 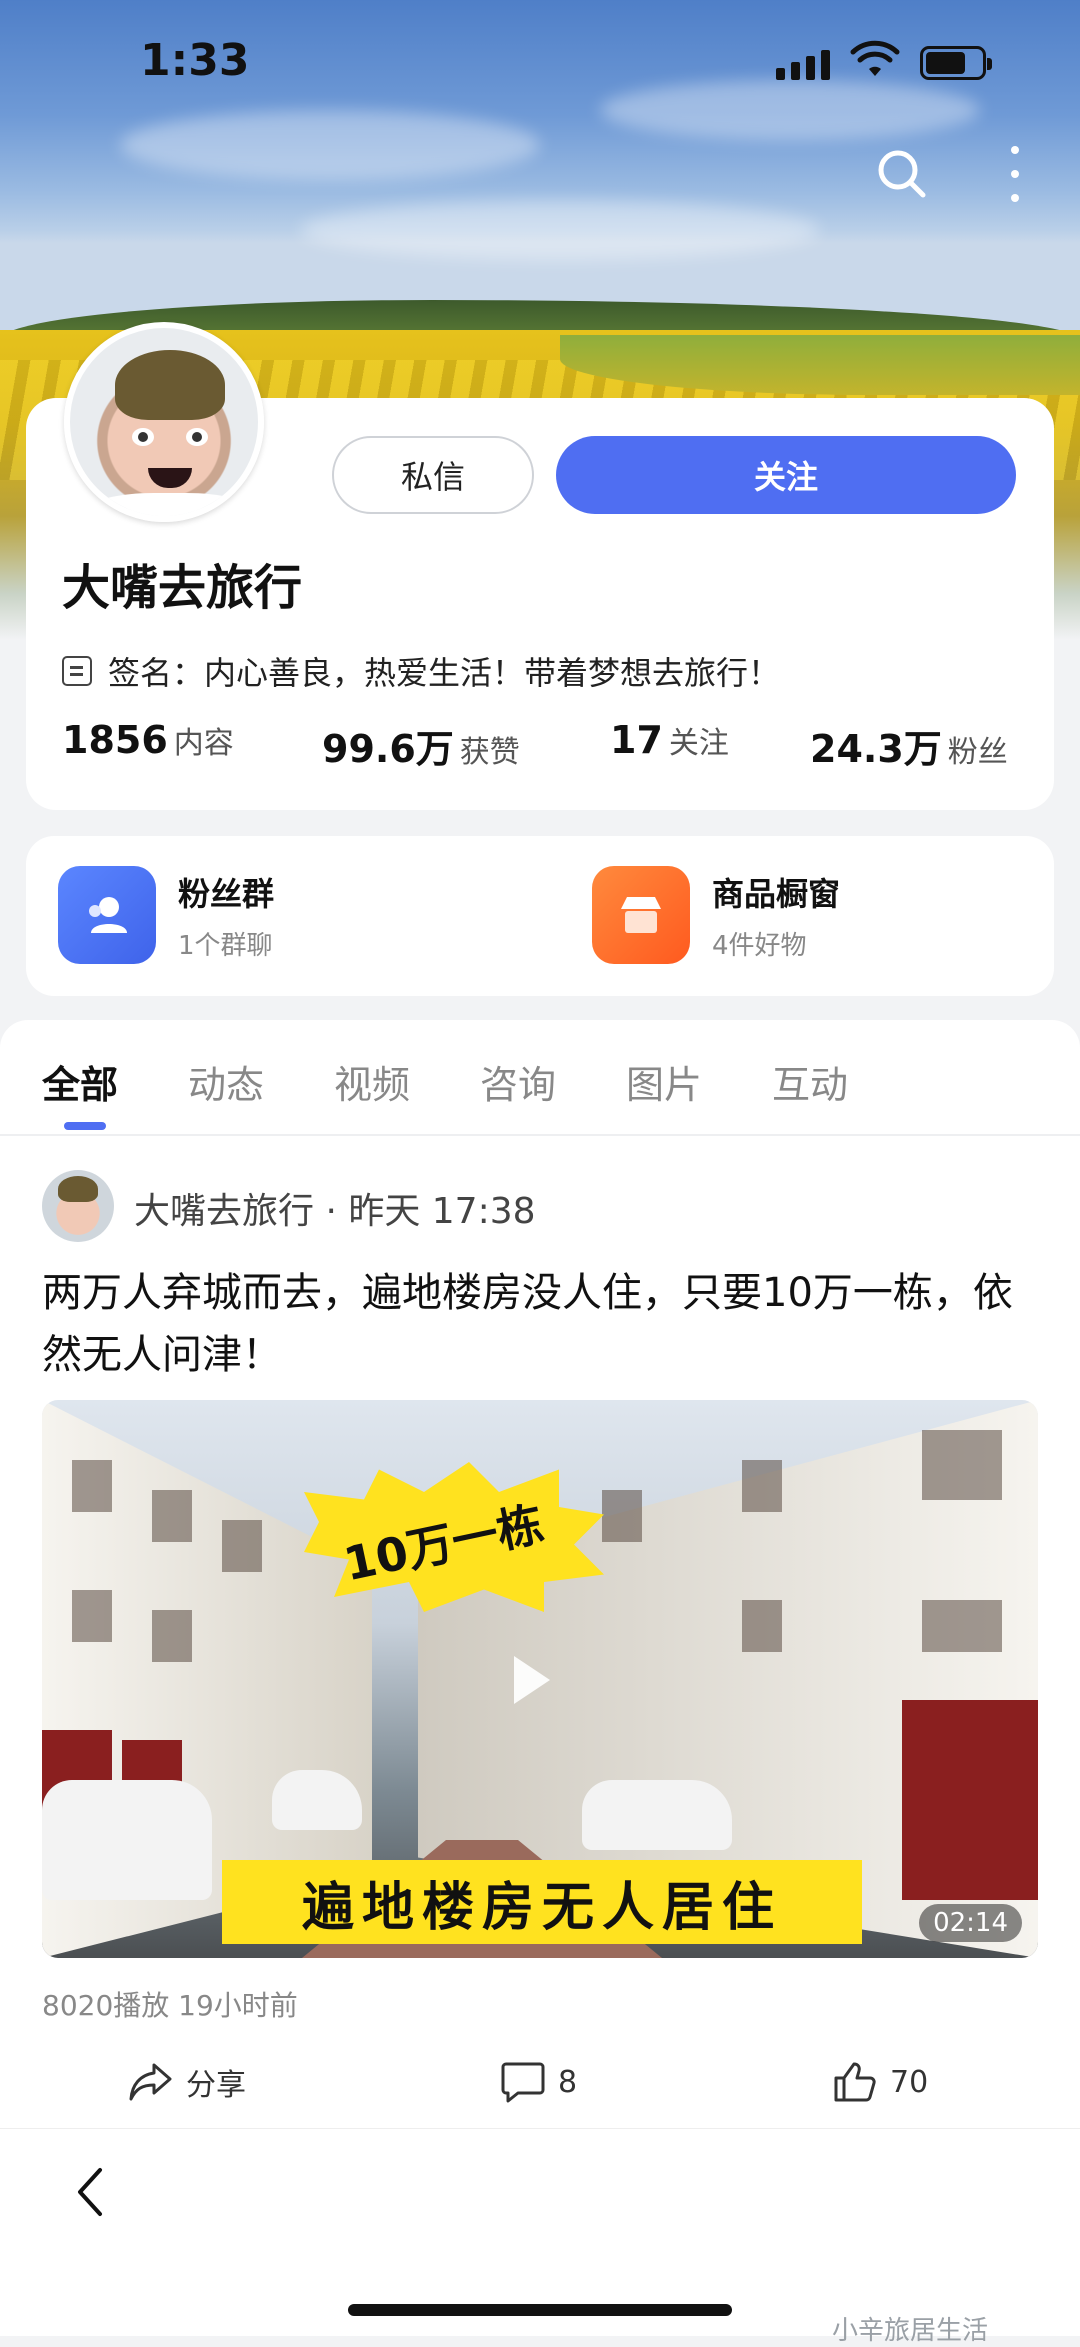 I want to click on share-label: 分享, so click(x=216, y=2085).